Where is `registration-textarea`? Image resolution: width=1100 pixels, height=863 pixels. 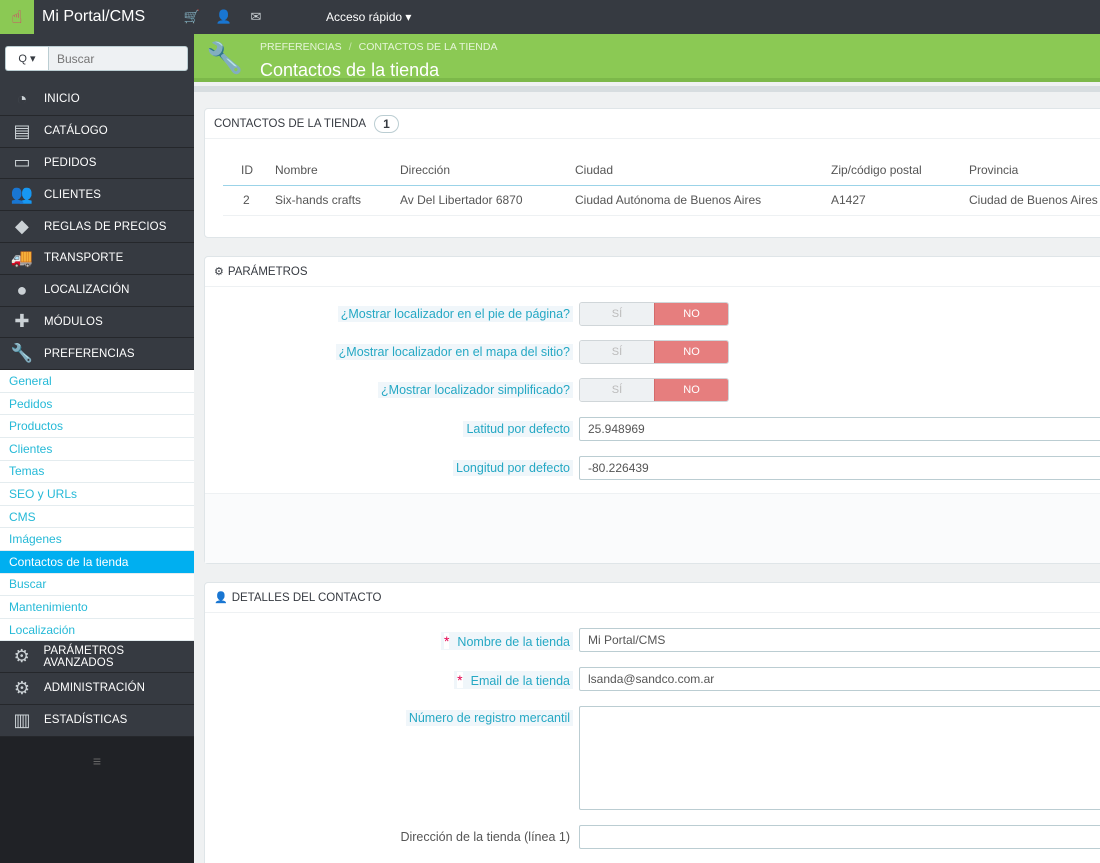 registration-textarea is located at coordinates (839, 758).